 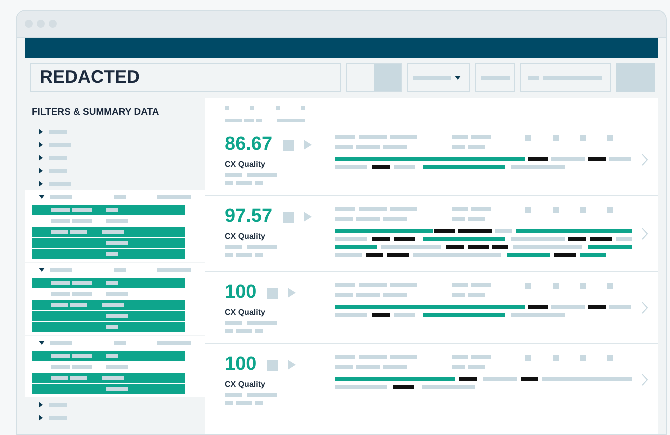 I want to click on sidebar-title: FILTERS & SUMMARY DATA, so click(x=96, y=113).